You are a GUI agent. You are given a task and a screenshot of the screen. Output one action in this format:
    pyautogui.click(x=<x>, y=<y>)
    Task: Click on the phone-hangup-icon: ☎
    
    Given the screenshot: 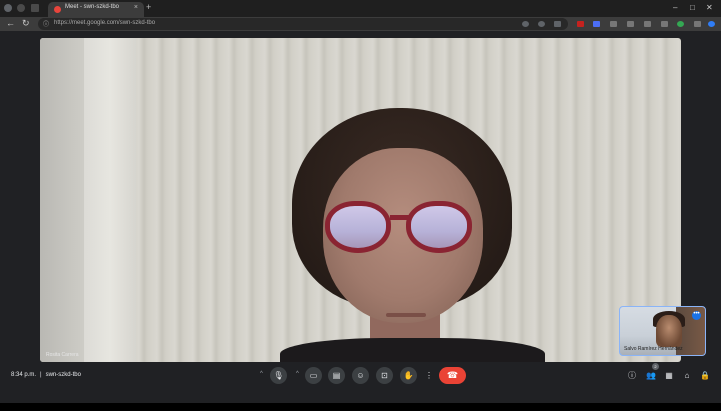 What is the action you would take?
    pyautogui.click(x=452, y=375)
    